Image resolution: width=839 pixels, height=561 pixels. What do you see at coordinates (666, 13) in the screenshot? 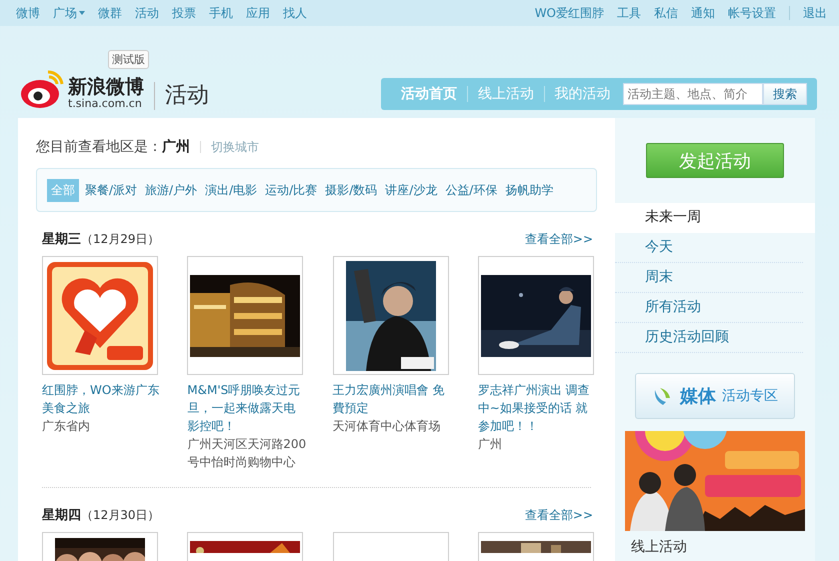
I see `nav-link: 私信` at bounding box center [666, 13].